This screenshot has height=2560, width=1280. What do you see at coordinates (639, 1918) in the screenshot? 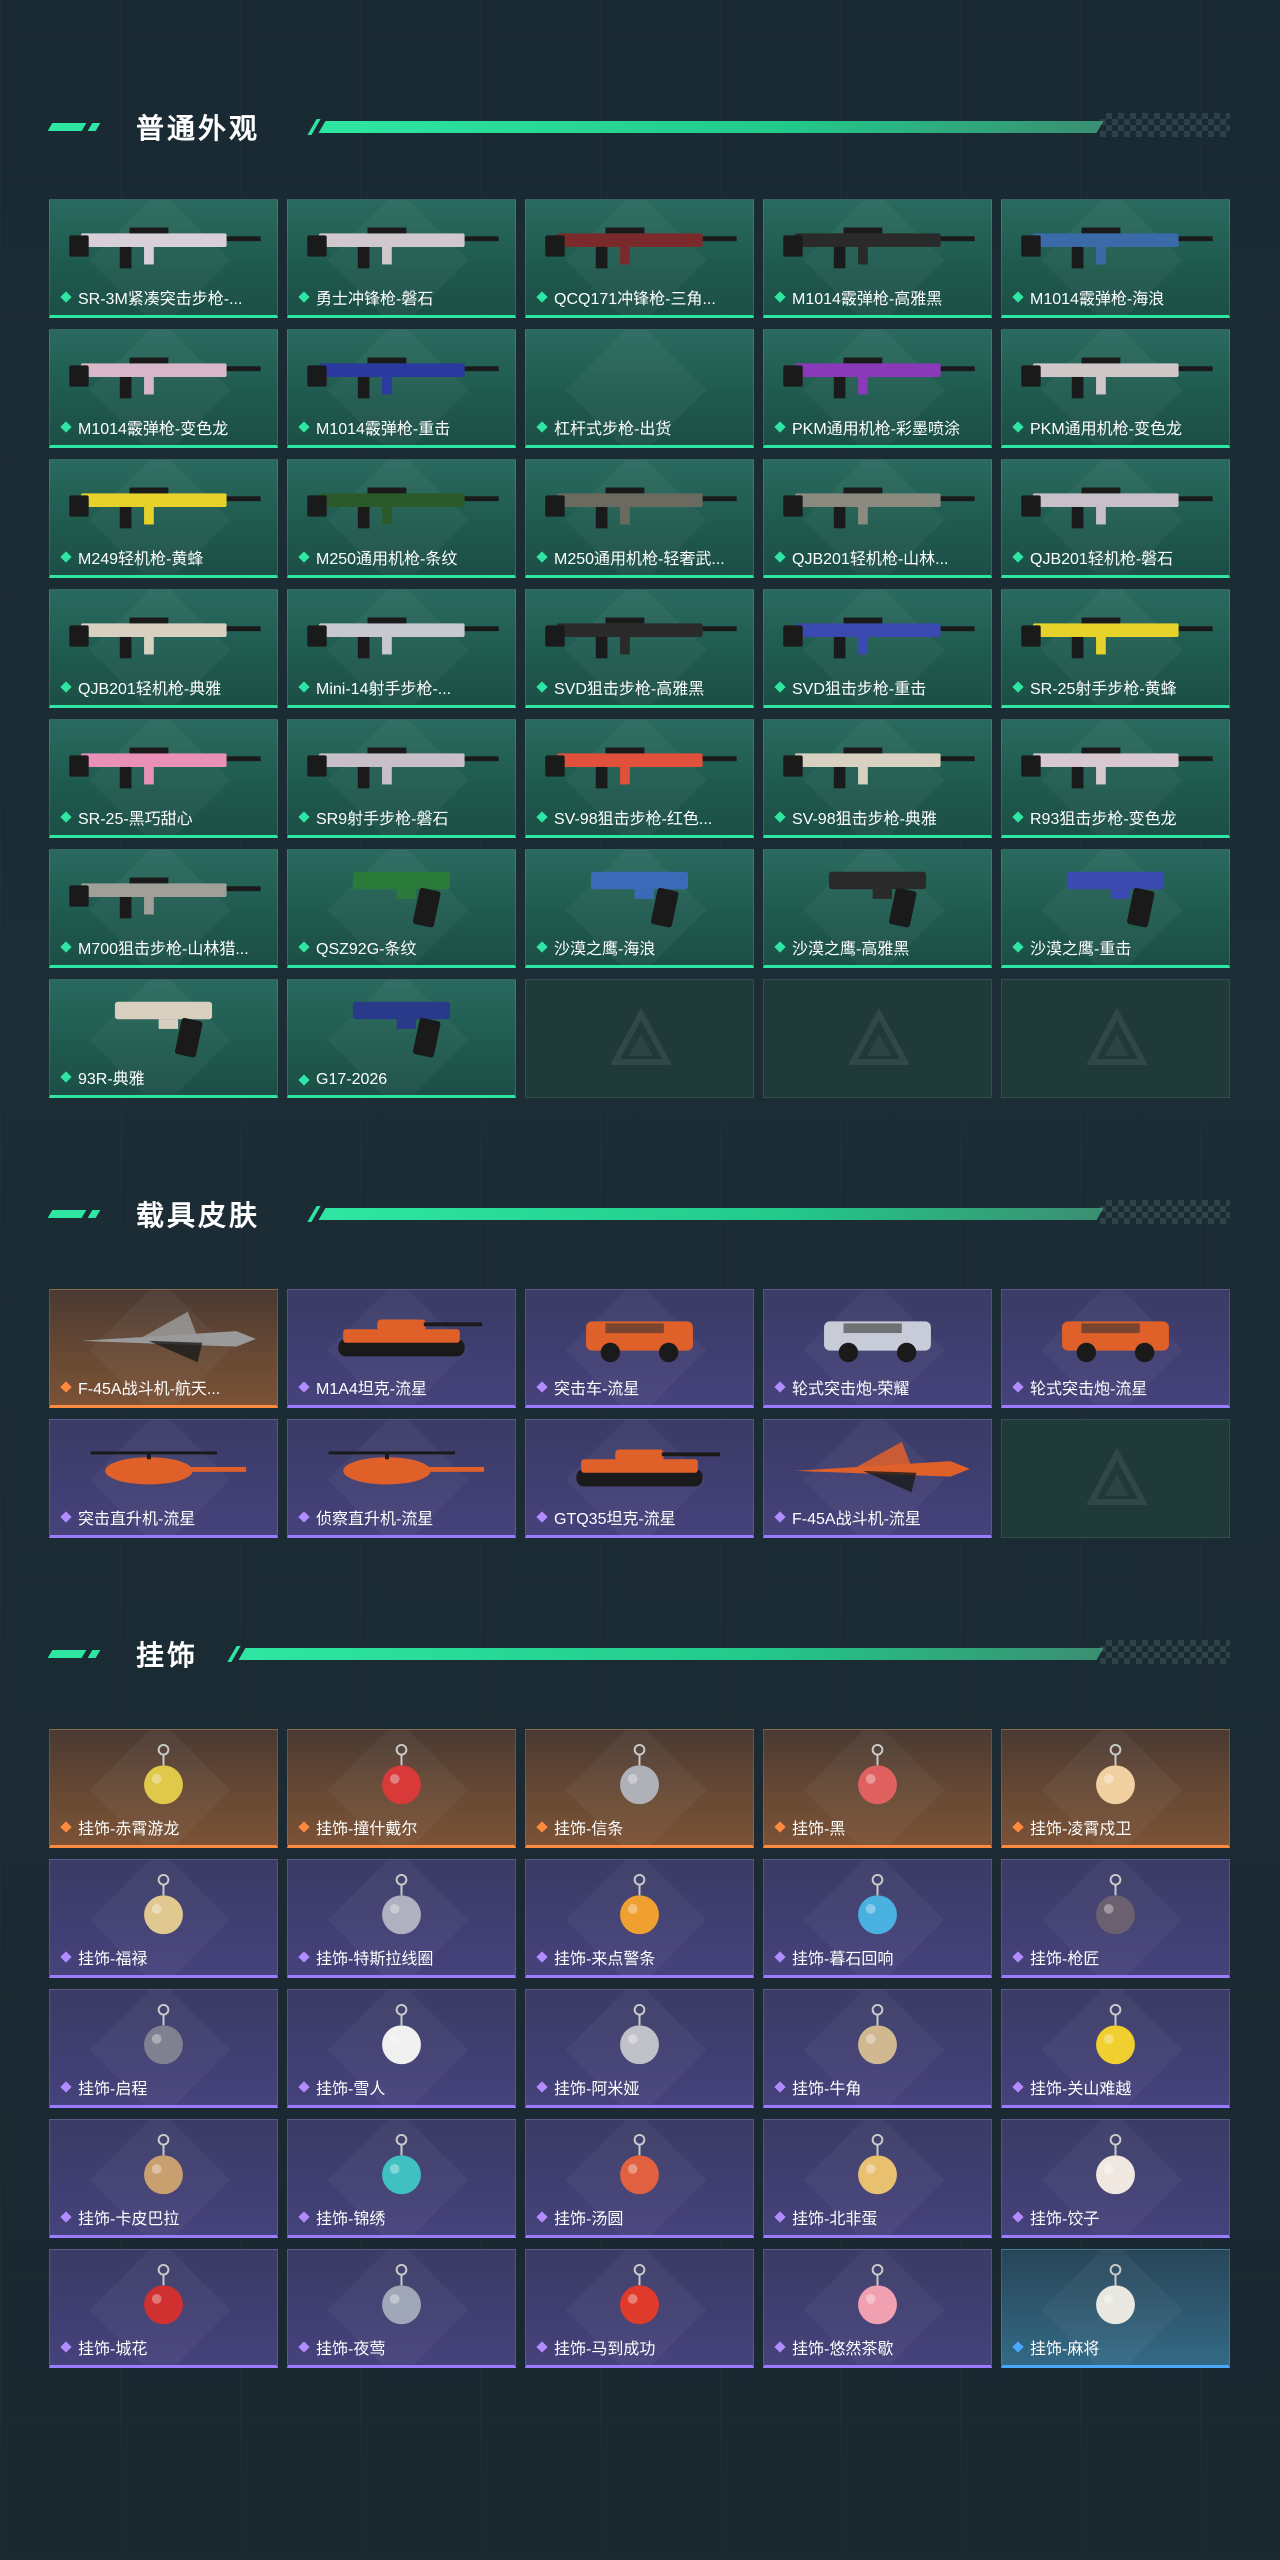
I see `item-card: 挂饰-来点警条` at bounding box center [639, 1918].